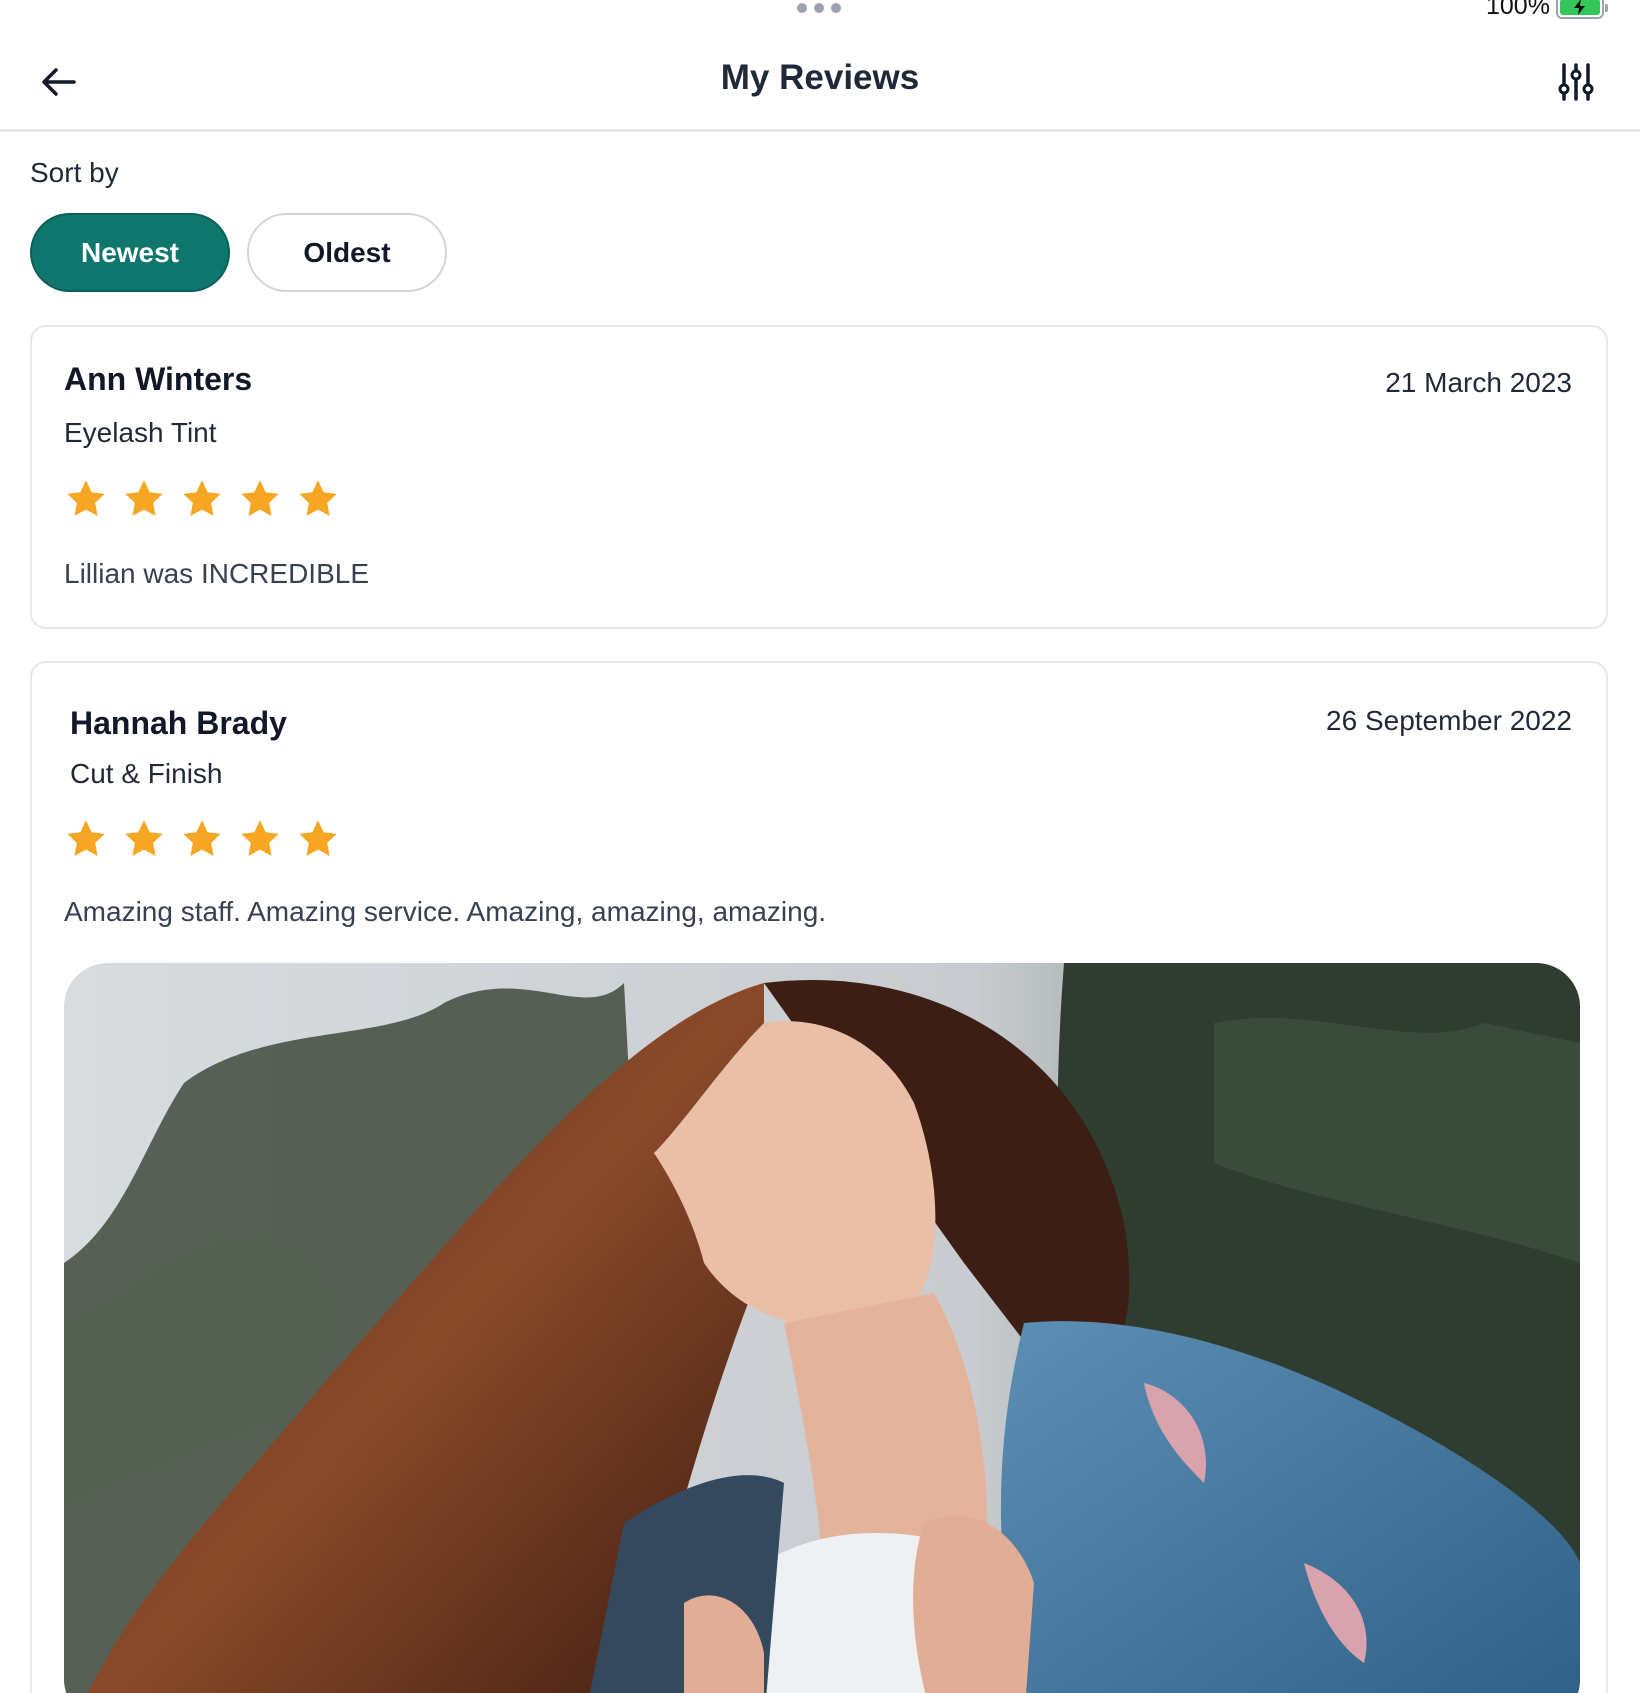 The width and height of the screenshot is (1640, 1693). What do you see at coordinates (1478, 382) in the screenshot?
I see `review-date: 21 March 2023` at bounding box center [1478, 382].